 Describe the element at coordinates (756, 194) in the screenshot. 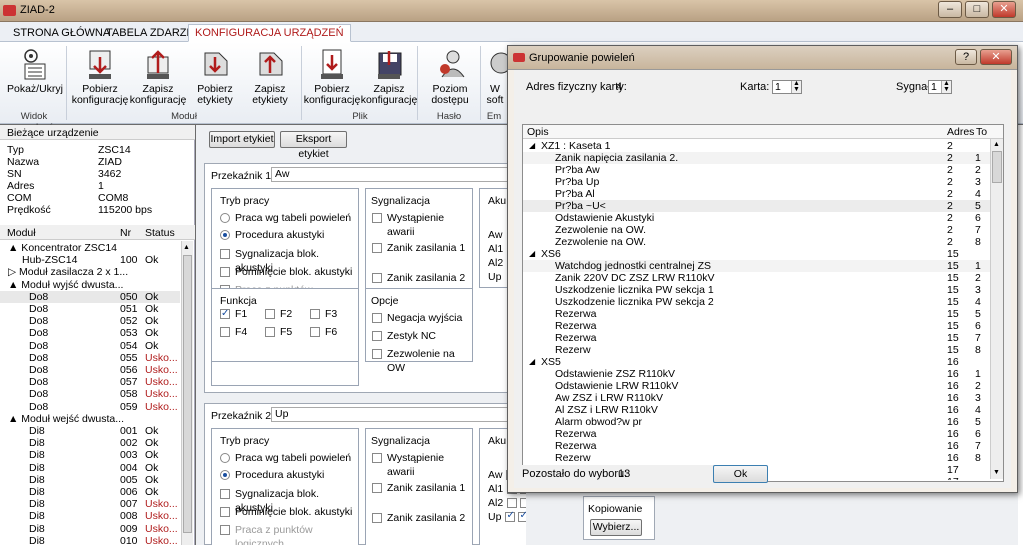

I see `grid-row: Pr?ba Al 2 4` at that location.